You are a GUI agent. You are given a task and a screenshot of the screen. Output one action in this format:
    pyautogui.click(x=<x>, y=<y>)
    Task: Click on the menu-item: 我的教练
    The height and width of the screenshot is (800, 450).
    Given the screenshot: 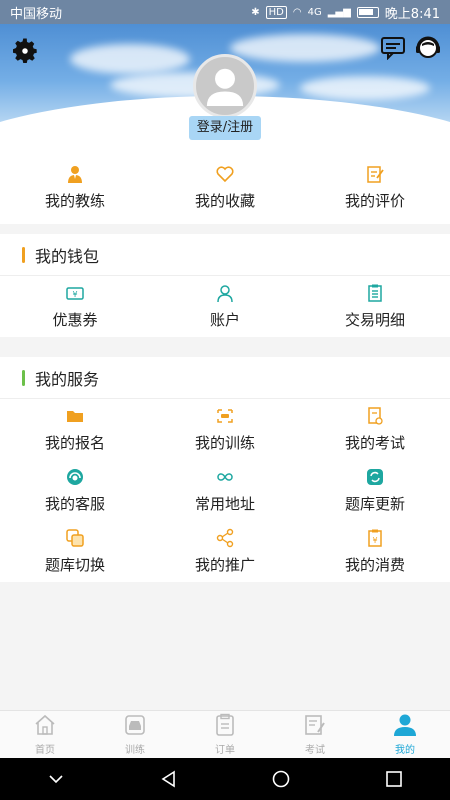 What is the action you would take?
    pyautogui.click(x=75, y=187)
    